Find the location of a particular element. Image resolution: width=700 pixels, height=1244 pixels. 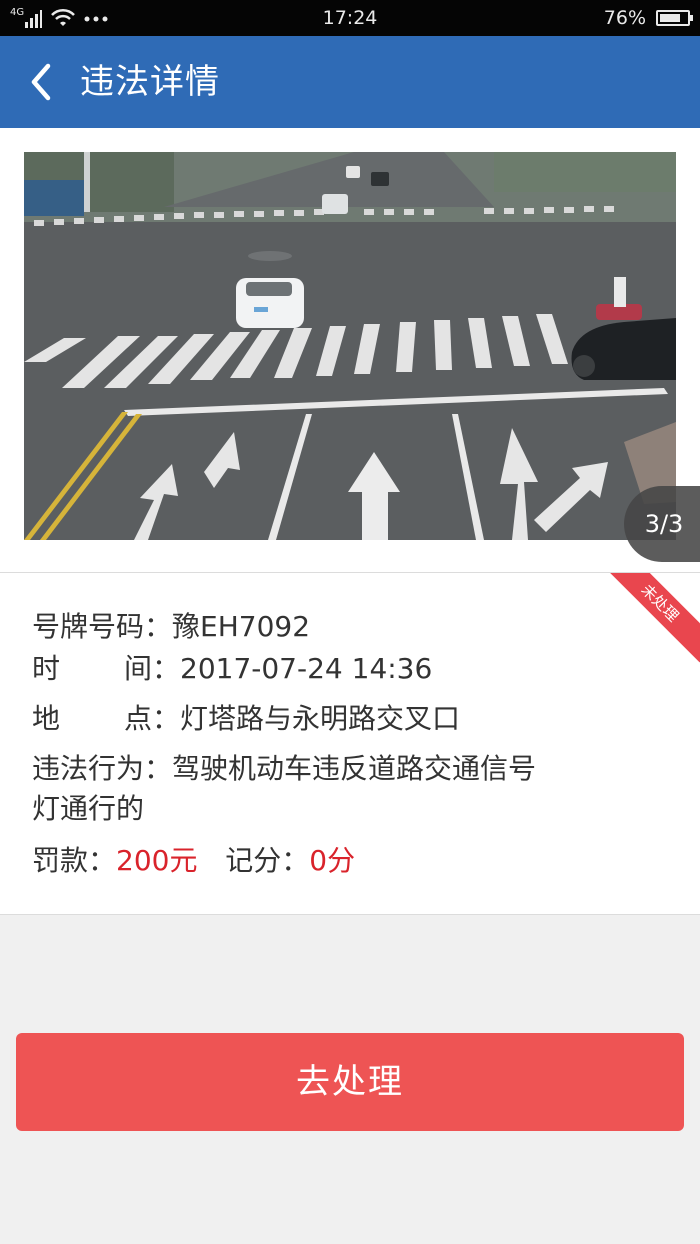

points-label: 记分： is located at coordinates (267, 860).